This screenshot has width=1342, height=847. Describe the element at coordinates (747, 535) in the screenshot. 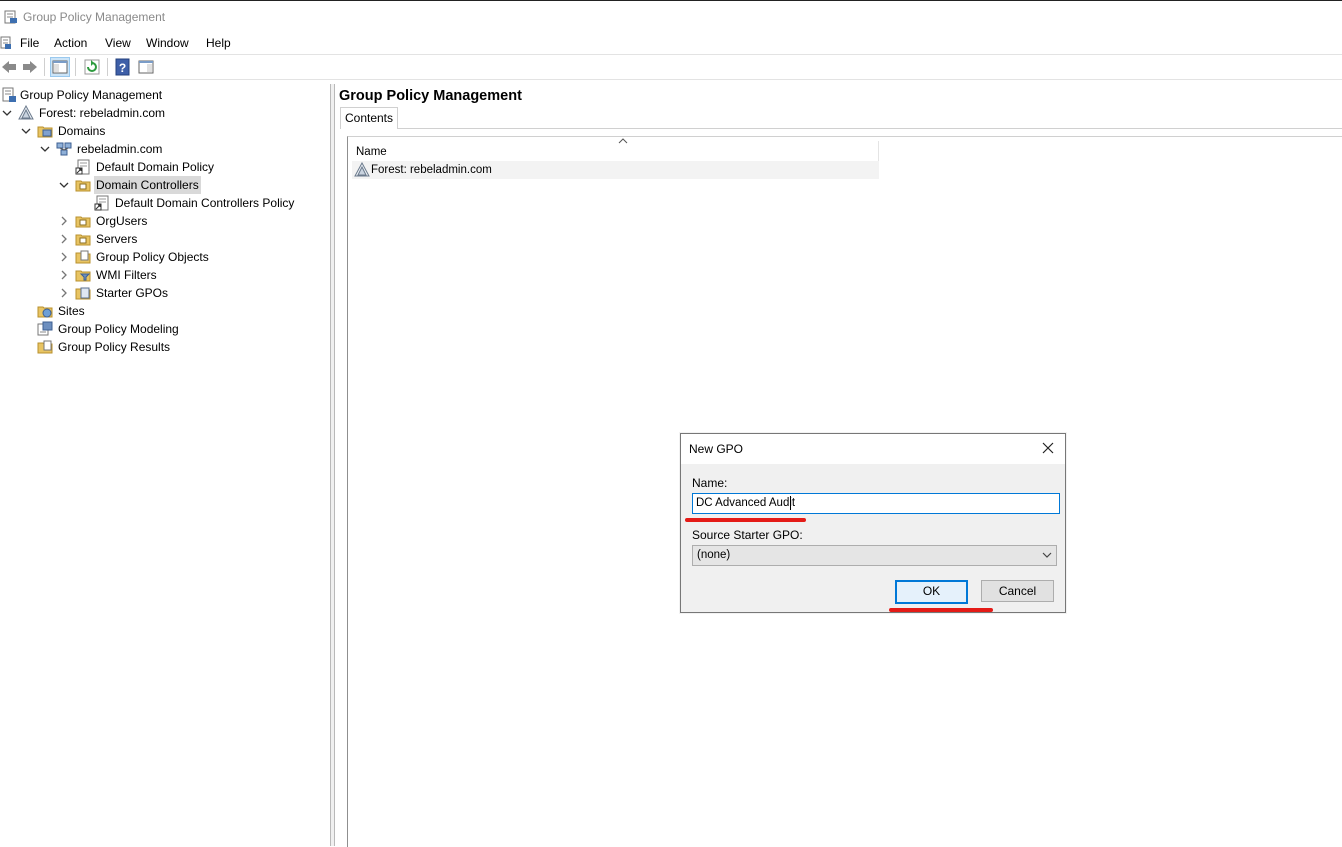

I see `starter-gpo-label: Source Starter GPO:` at that location.